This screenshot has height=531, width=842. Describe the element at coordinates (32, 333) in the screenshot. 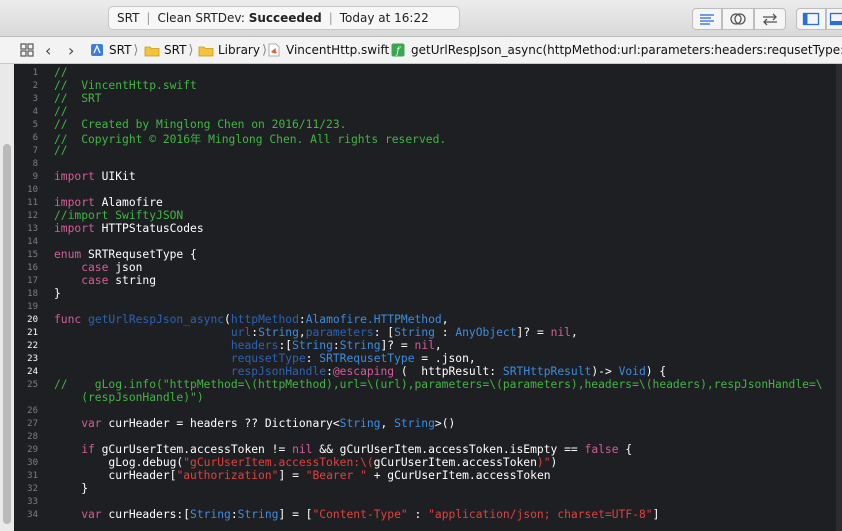

I see `line-number: 21` at that location.